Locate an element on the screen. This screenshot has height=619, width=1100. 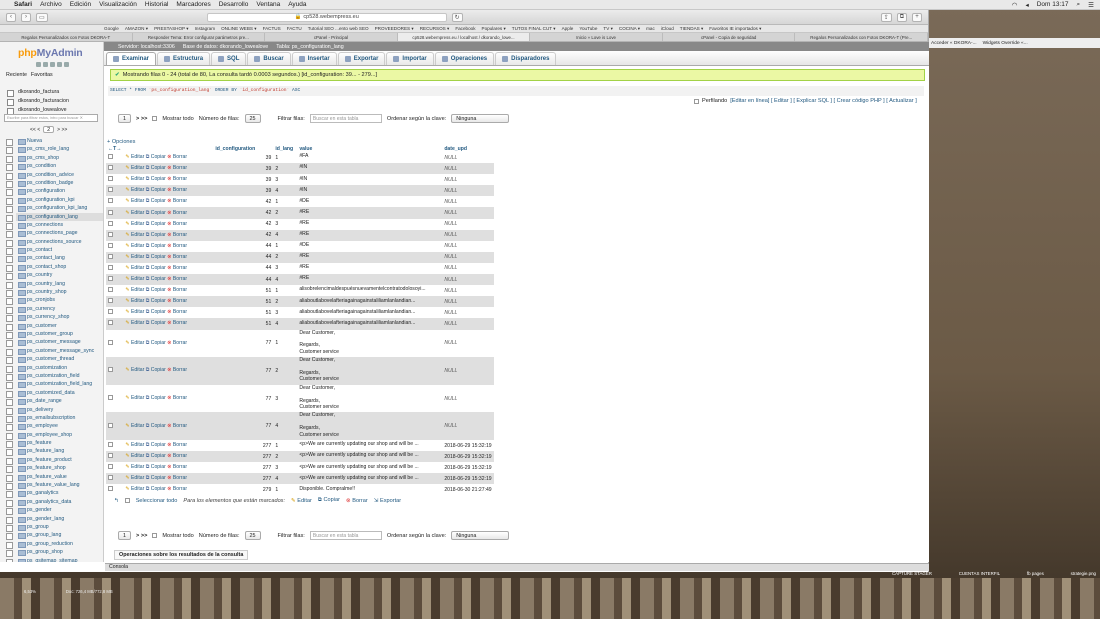
sidebar-next: > >> is located at coordinates (62, 130).